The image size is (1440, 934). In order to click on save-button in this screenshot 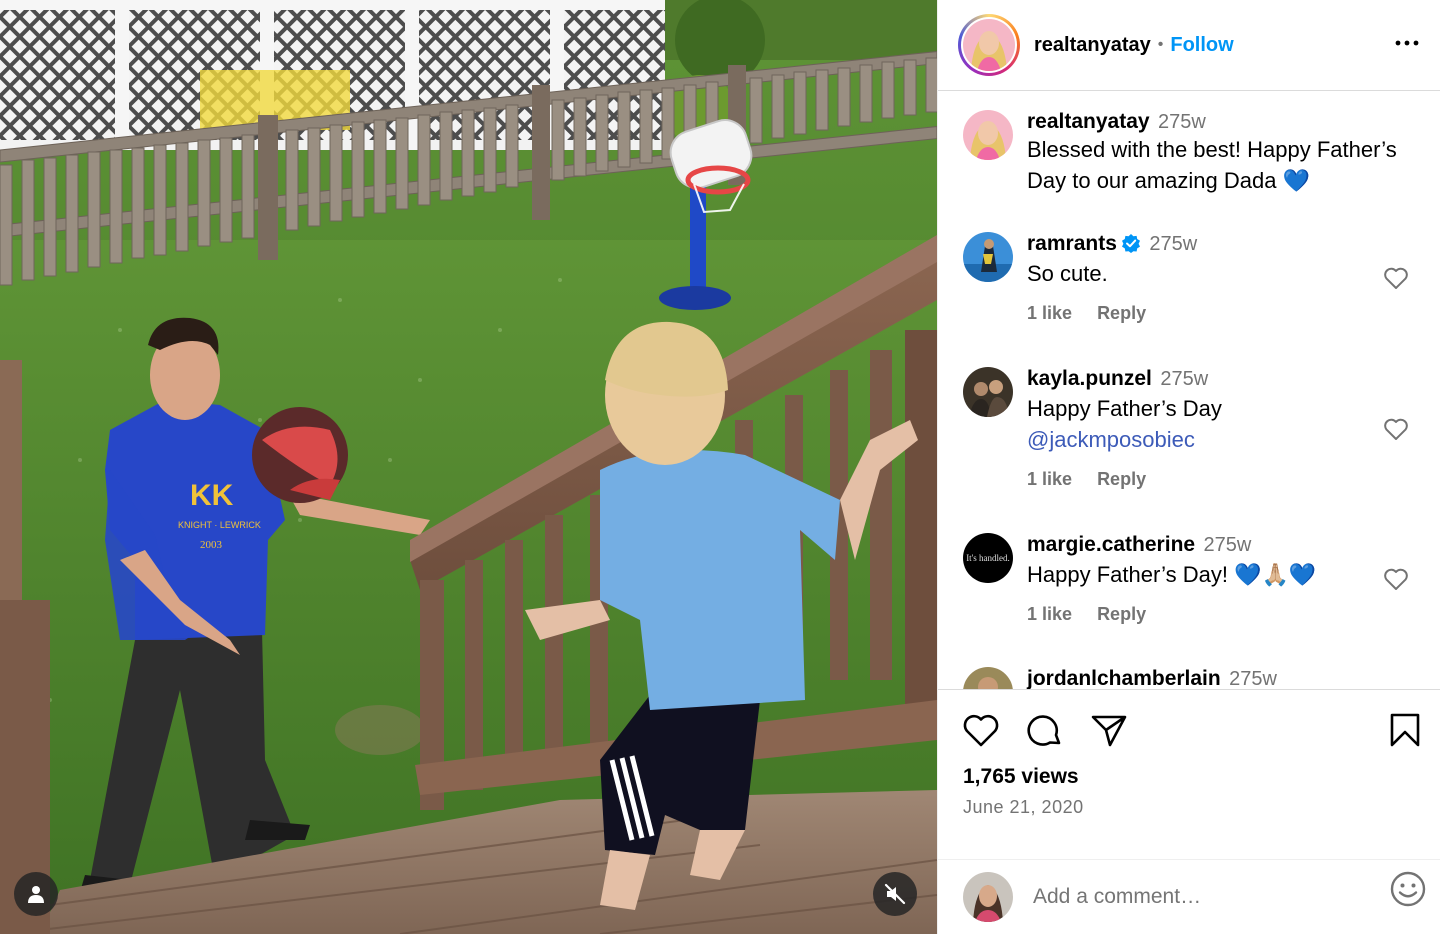, I will do `click(1405, 732)`.